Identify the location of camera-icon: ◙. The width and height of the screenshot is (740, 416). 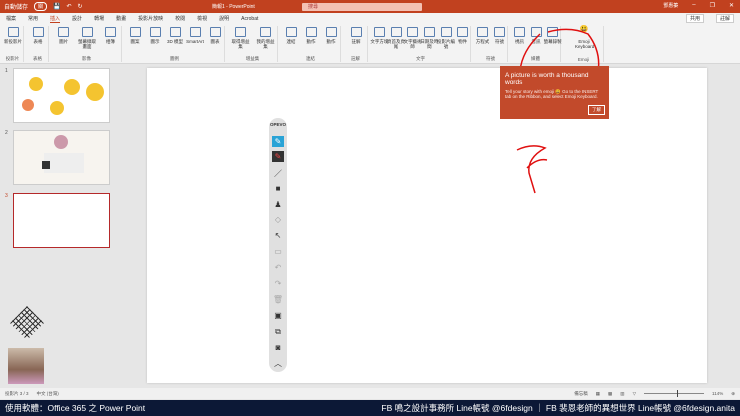
(278, 347).